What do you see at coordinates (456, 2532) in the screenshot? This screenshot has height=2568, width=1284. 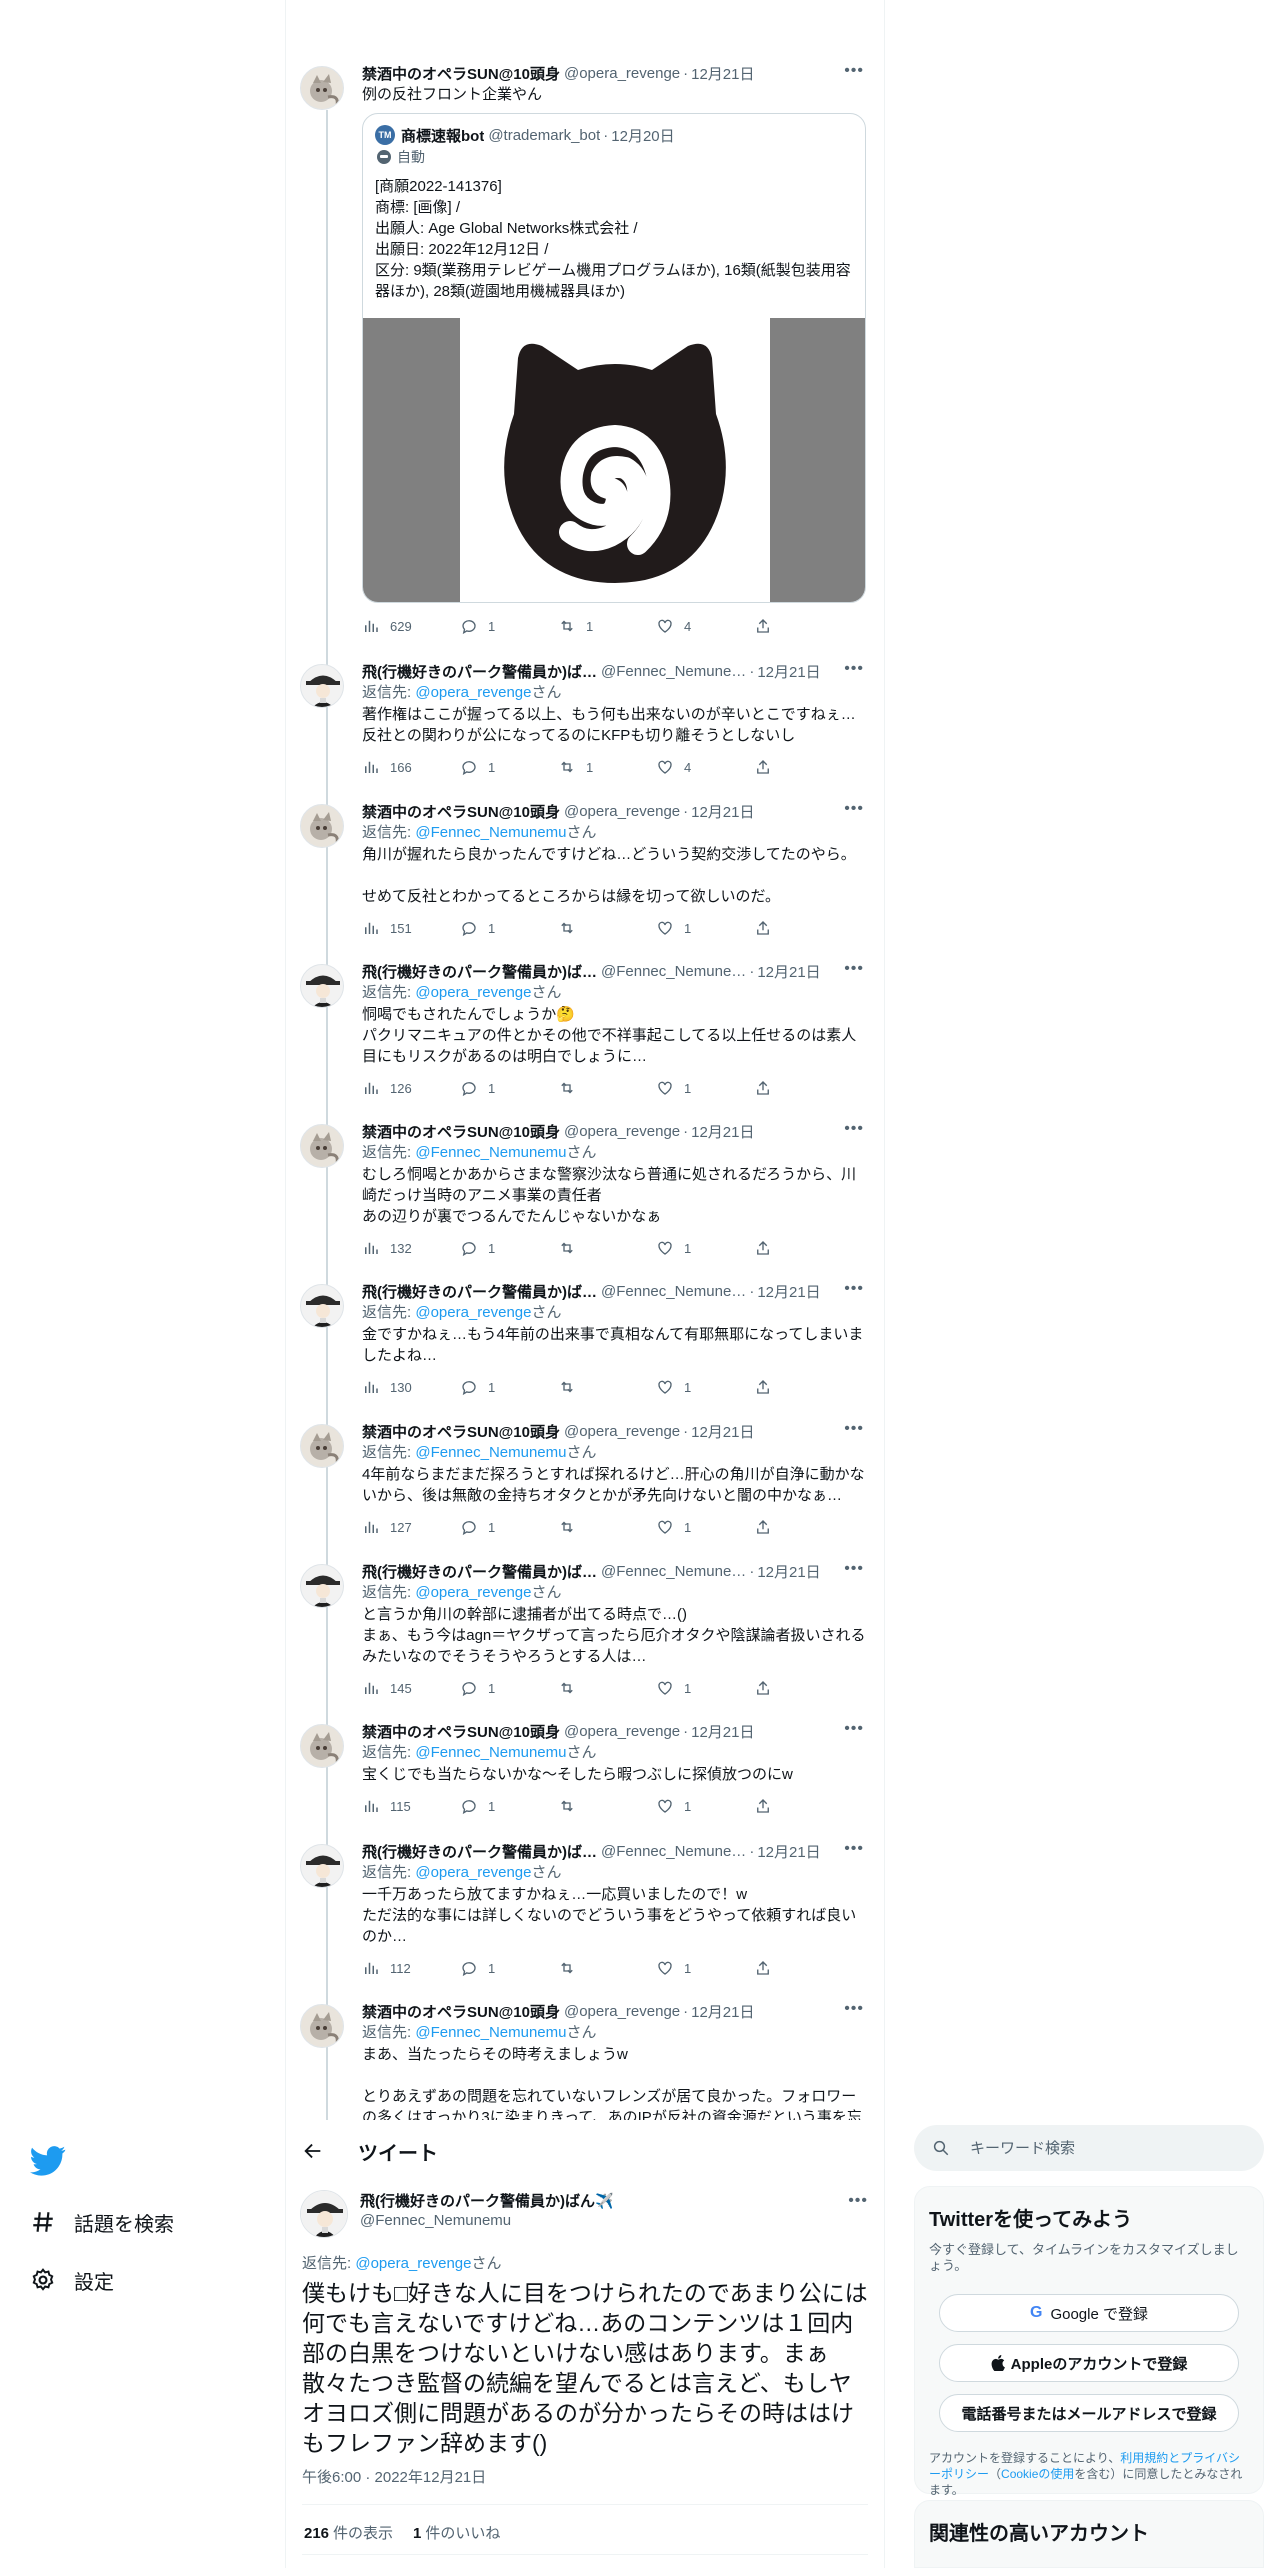 I see `likes-stat: 1 件のいいね` at bounding box center [456, 2532].